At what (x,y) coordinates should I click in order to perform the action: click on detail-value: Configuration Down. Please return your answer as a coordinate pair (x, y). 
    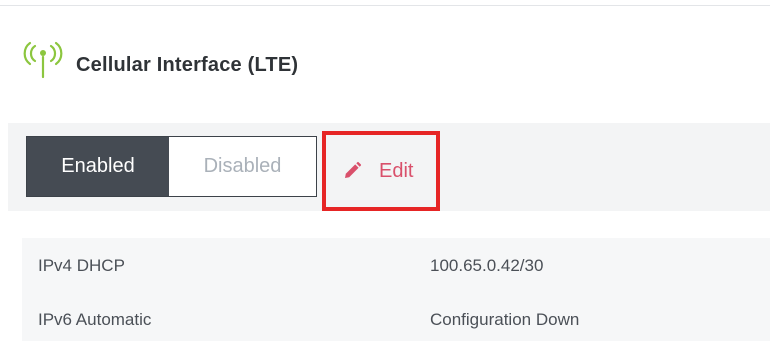
    Looking at the image, I should click on (505, 319).